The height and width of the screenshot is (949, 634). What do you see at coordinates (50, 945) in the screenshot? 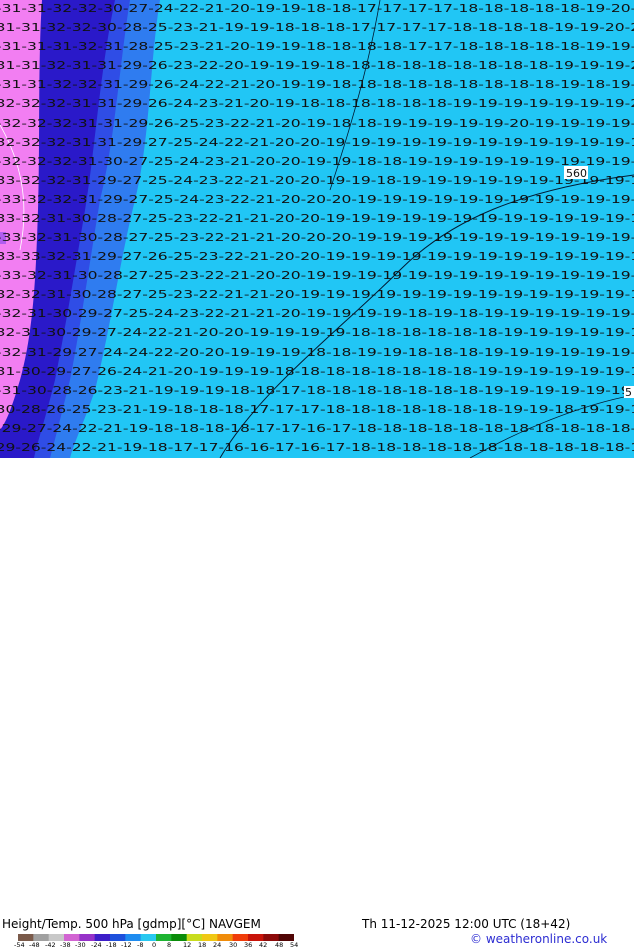
I see `color-scale-tick: -42` at bounding box center [50, 945].